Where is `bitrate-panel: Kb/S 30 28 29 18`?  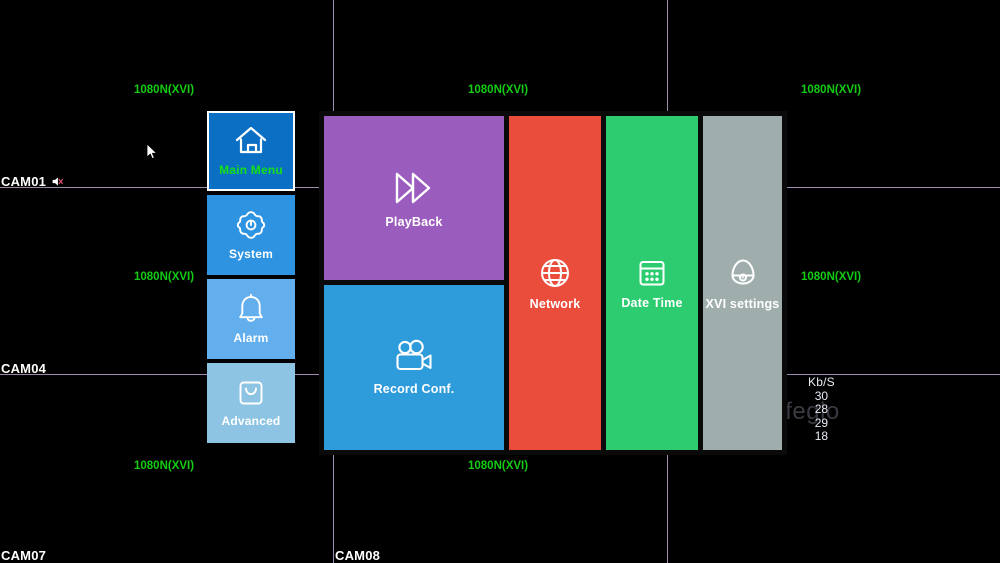 bitrate-panel: Kb/S 30 28 29 18 is located at coordinates (821, 409).